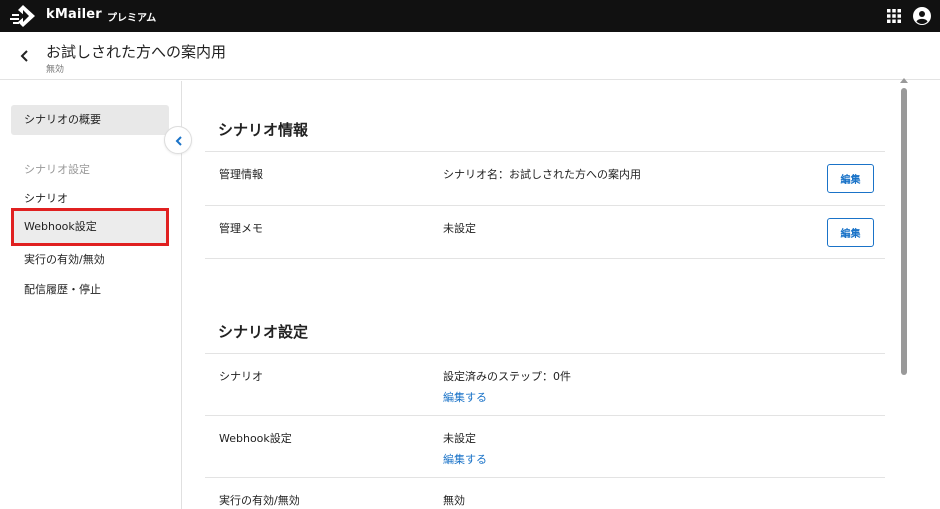  Describe the element at coordinates (46, 198) in the screenshot. I see `sidebar-item-scenario: シナリオ` at that location.